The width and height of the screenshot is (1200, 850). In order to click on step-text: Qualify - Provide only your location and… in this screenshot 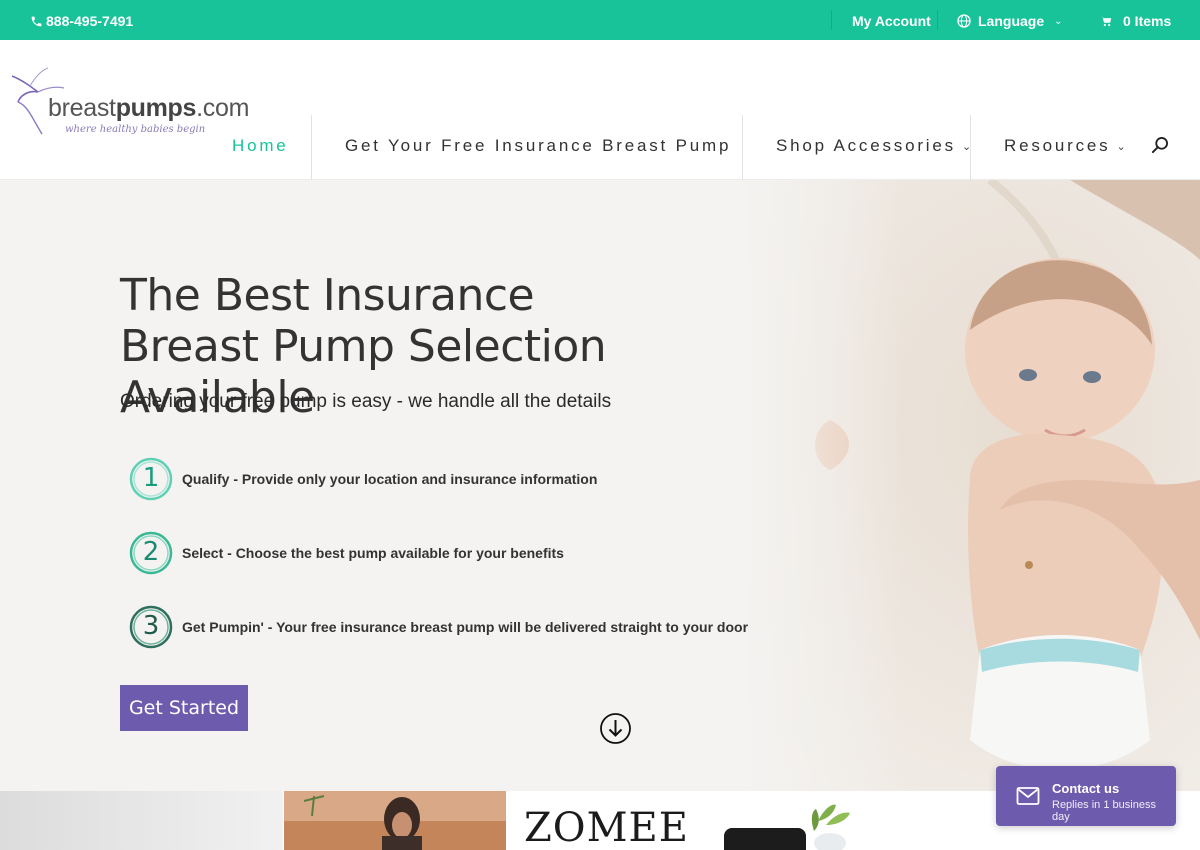, I will do `click(390, 479)`.